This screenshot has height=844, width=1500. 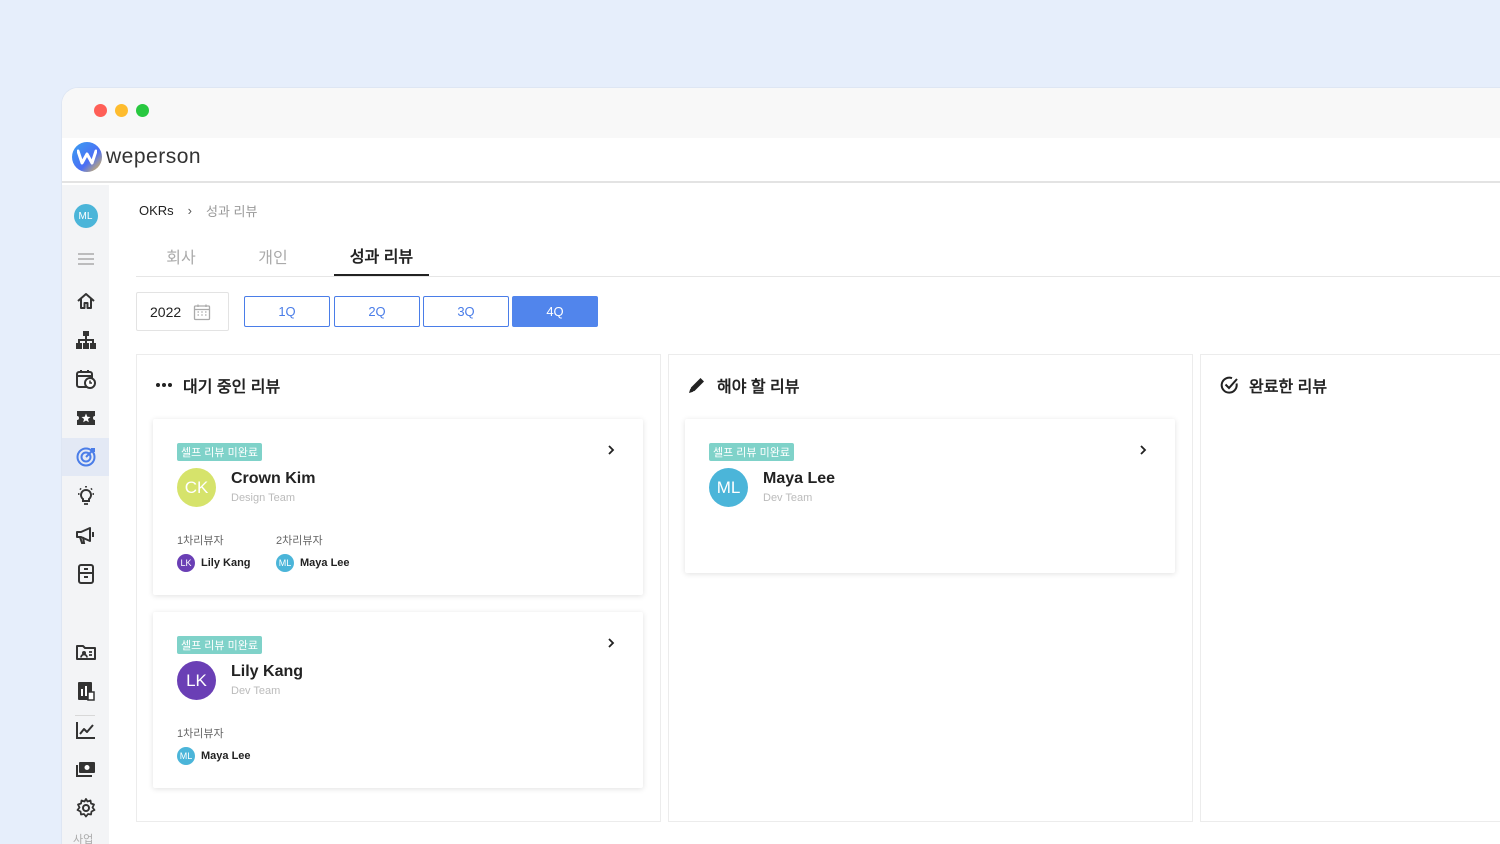 I want to click on year-picker: 2022, so click(x=182, y=311).